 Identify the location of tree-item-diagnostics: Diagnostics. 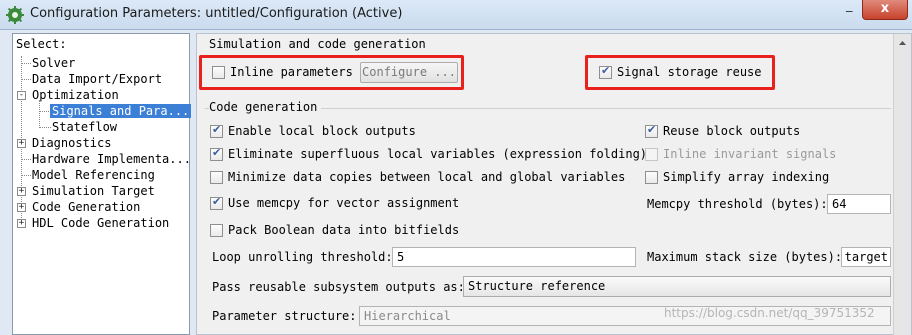
(71, 143).